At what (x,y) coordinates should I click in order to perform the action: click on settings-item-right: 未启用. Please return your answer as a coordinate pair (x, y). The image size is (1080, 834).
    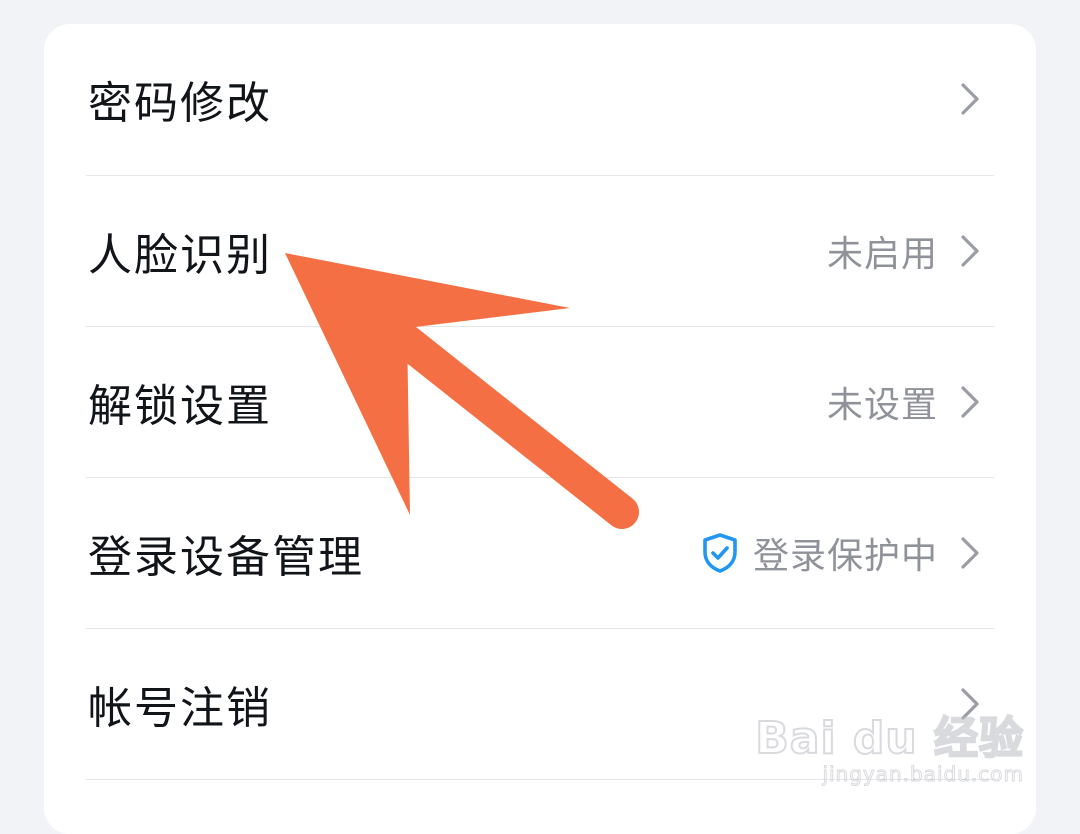
    Looking at the image, I should click on (903, 251).